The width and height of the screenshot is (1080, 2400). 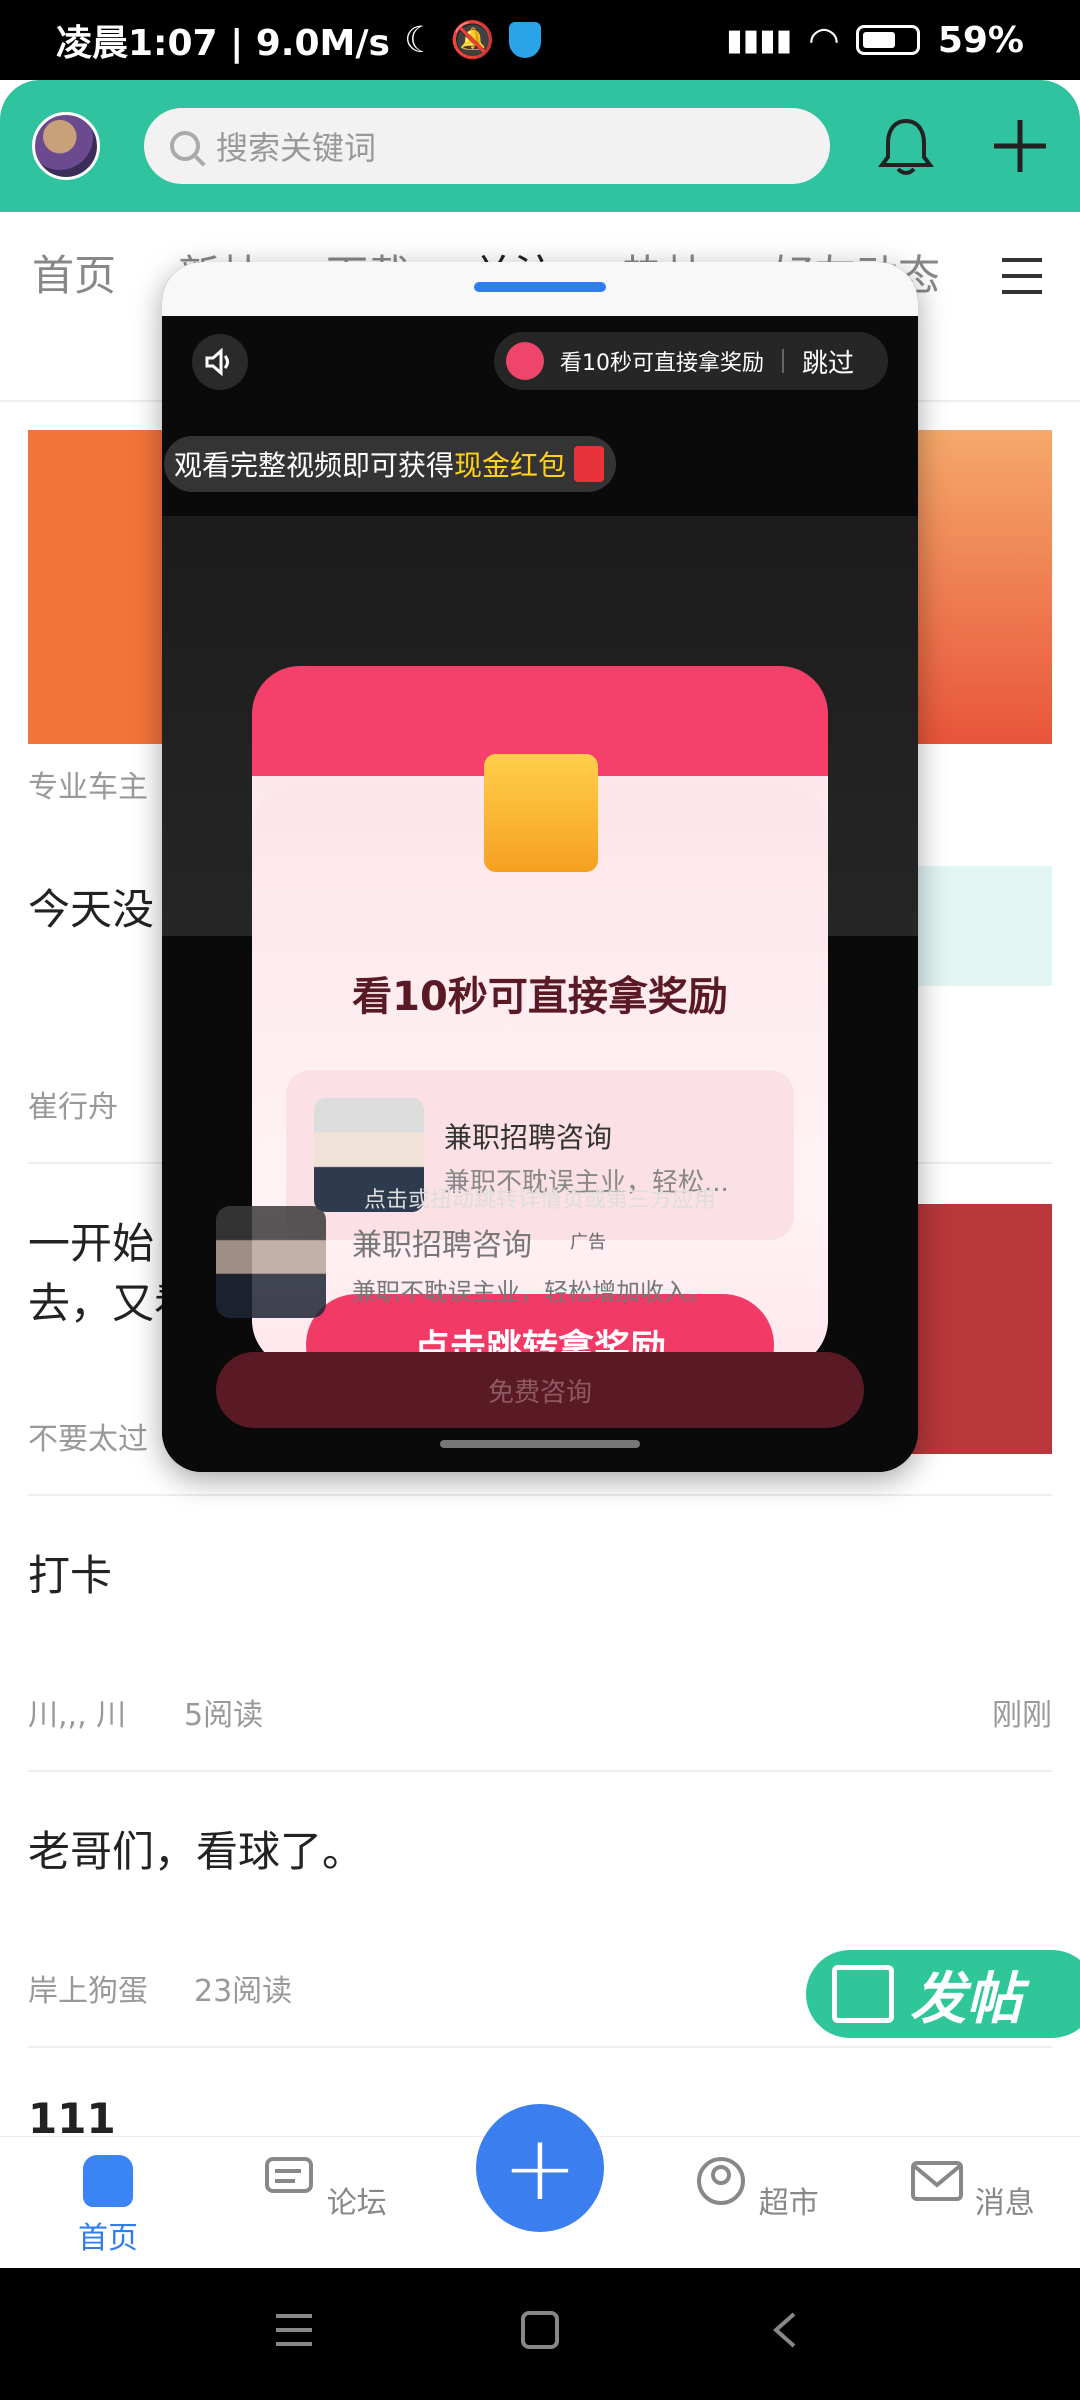 I want to click on nav-home-label: 首页, so click(x=108, y=2238).